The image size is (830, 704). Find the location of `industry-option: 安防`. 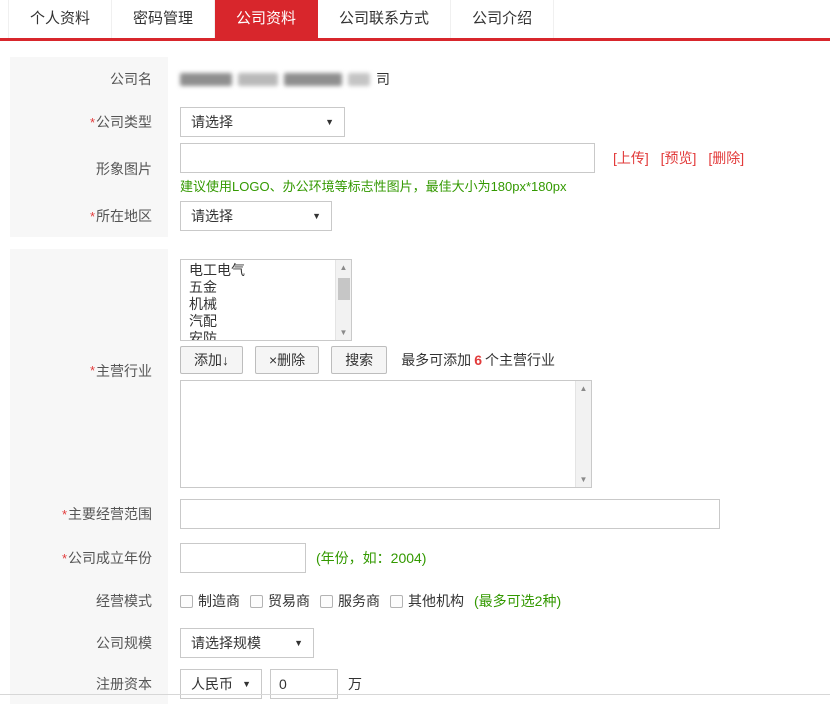

industry-option: 安防 is located at coordinates (270, 335).